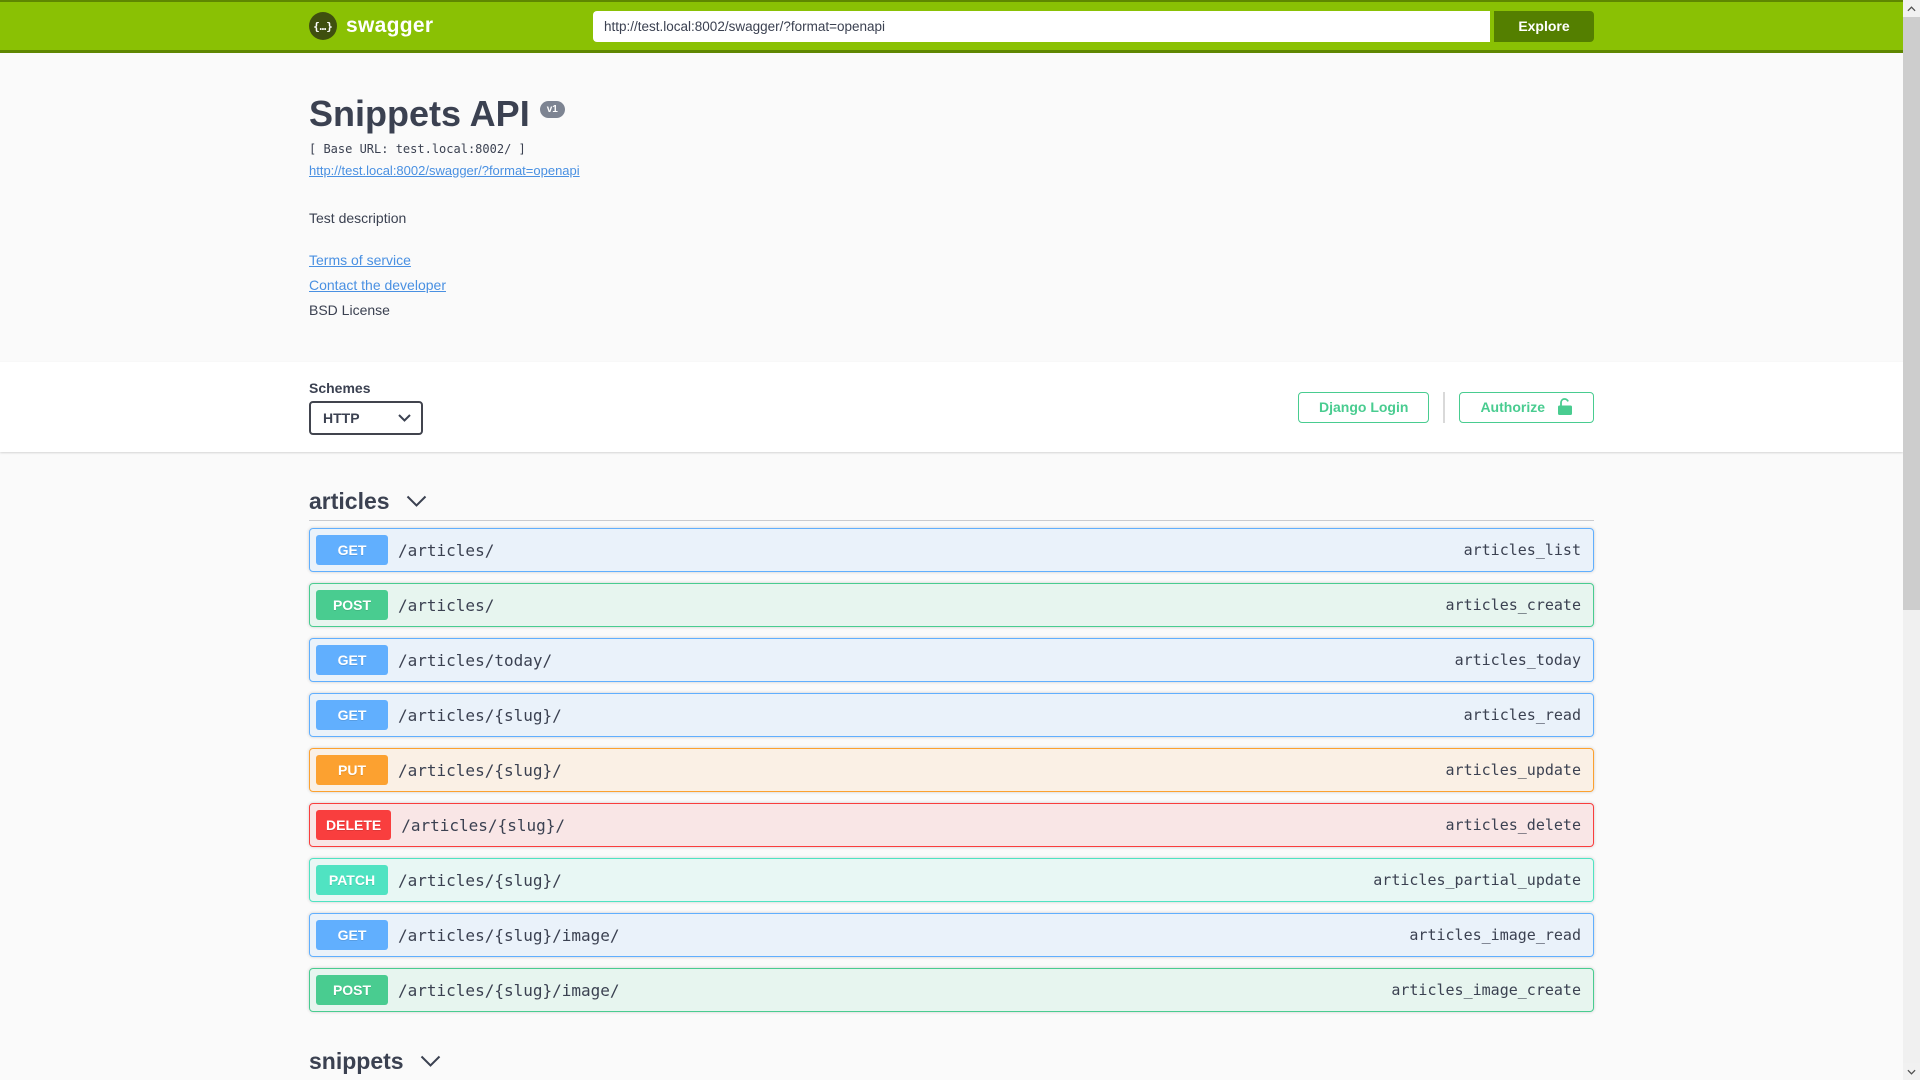 Image resolution: width=1920 pixels, height=1080 pixels. What do you see at coordinates (1517, 660) in the screenshot?
I see `operation-id: articles_today` at bounding box center [1517, 660].